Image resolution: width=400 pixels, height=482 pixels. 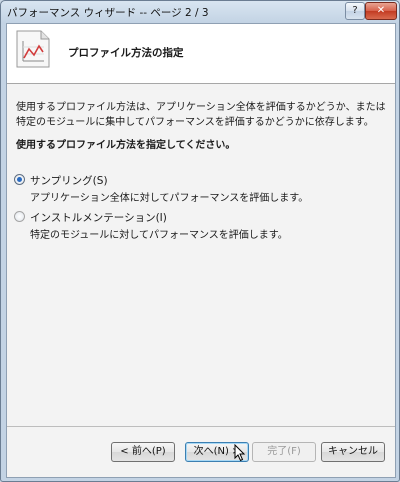 What do you see at coordinates (69, 180) in the screenshot?
I see `sampling-label: サンプリング(S)` at bounding box center [69, 180].